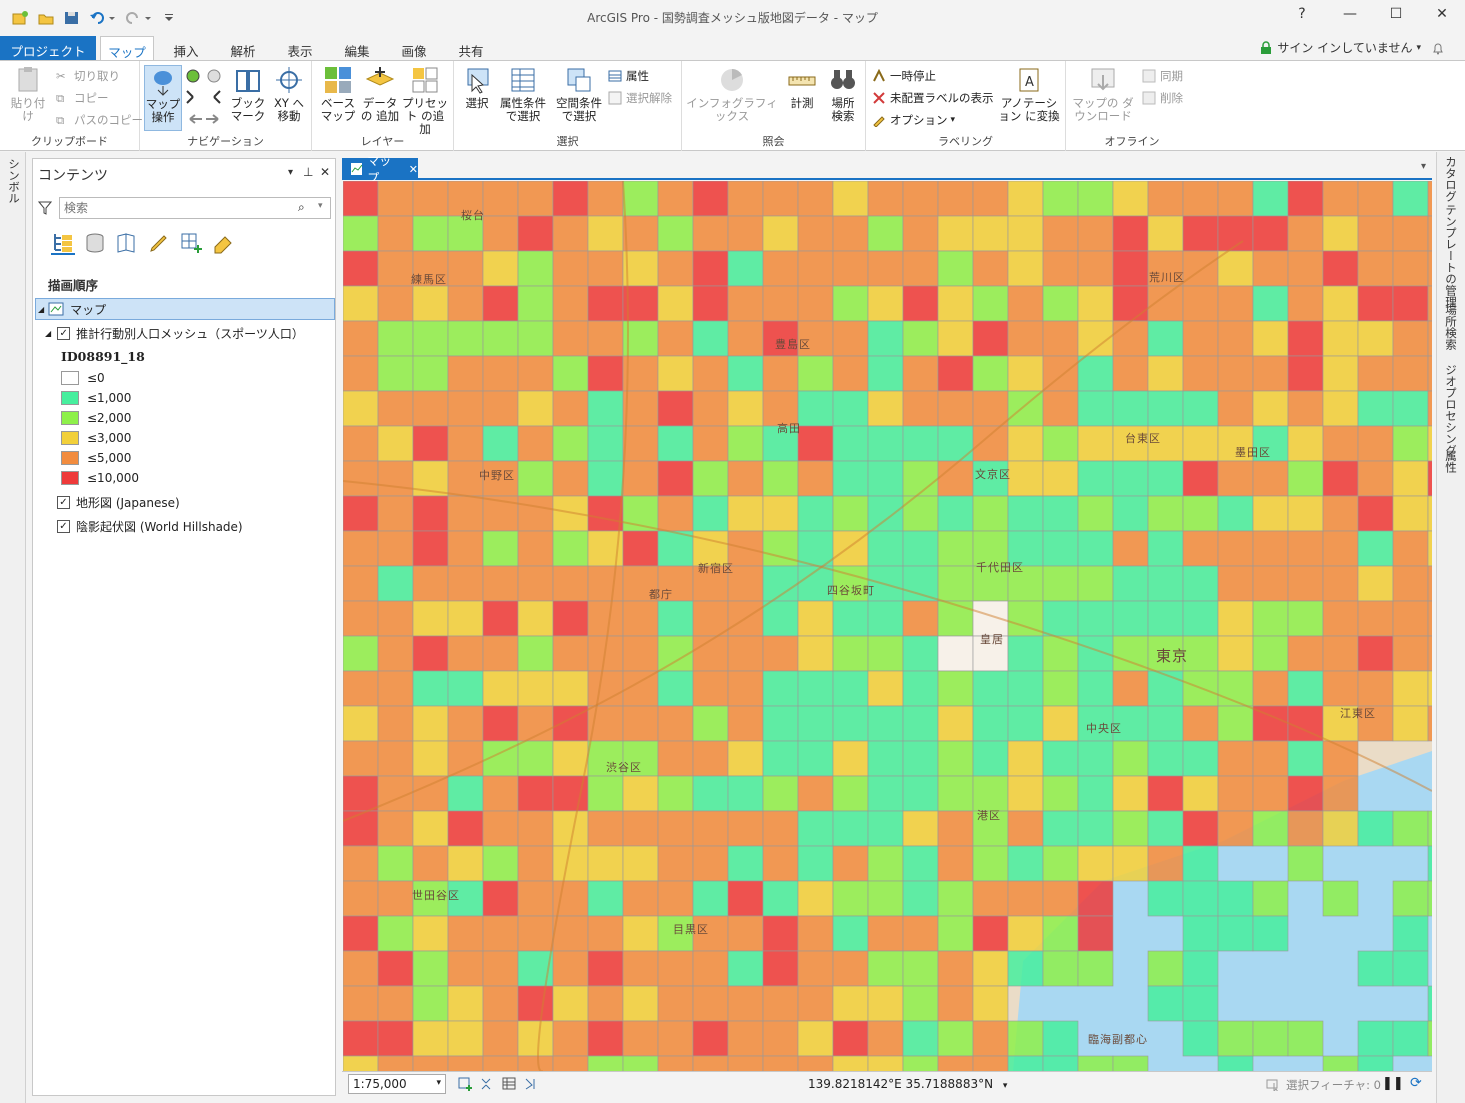  I want to click on tab-analysis: 解析, so click(243, 48).